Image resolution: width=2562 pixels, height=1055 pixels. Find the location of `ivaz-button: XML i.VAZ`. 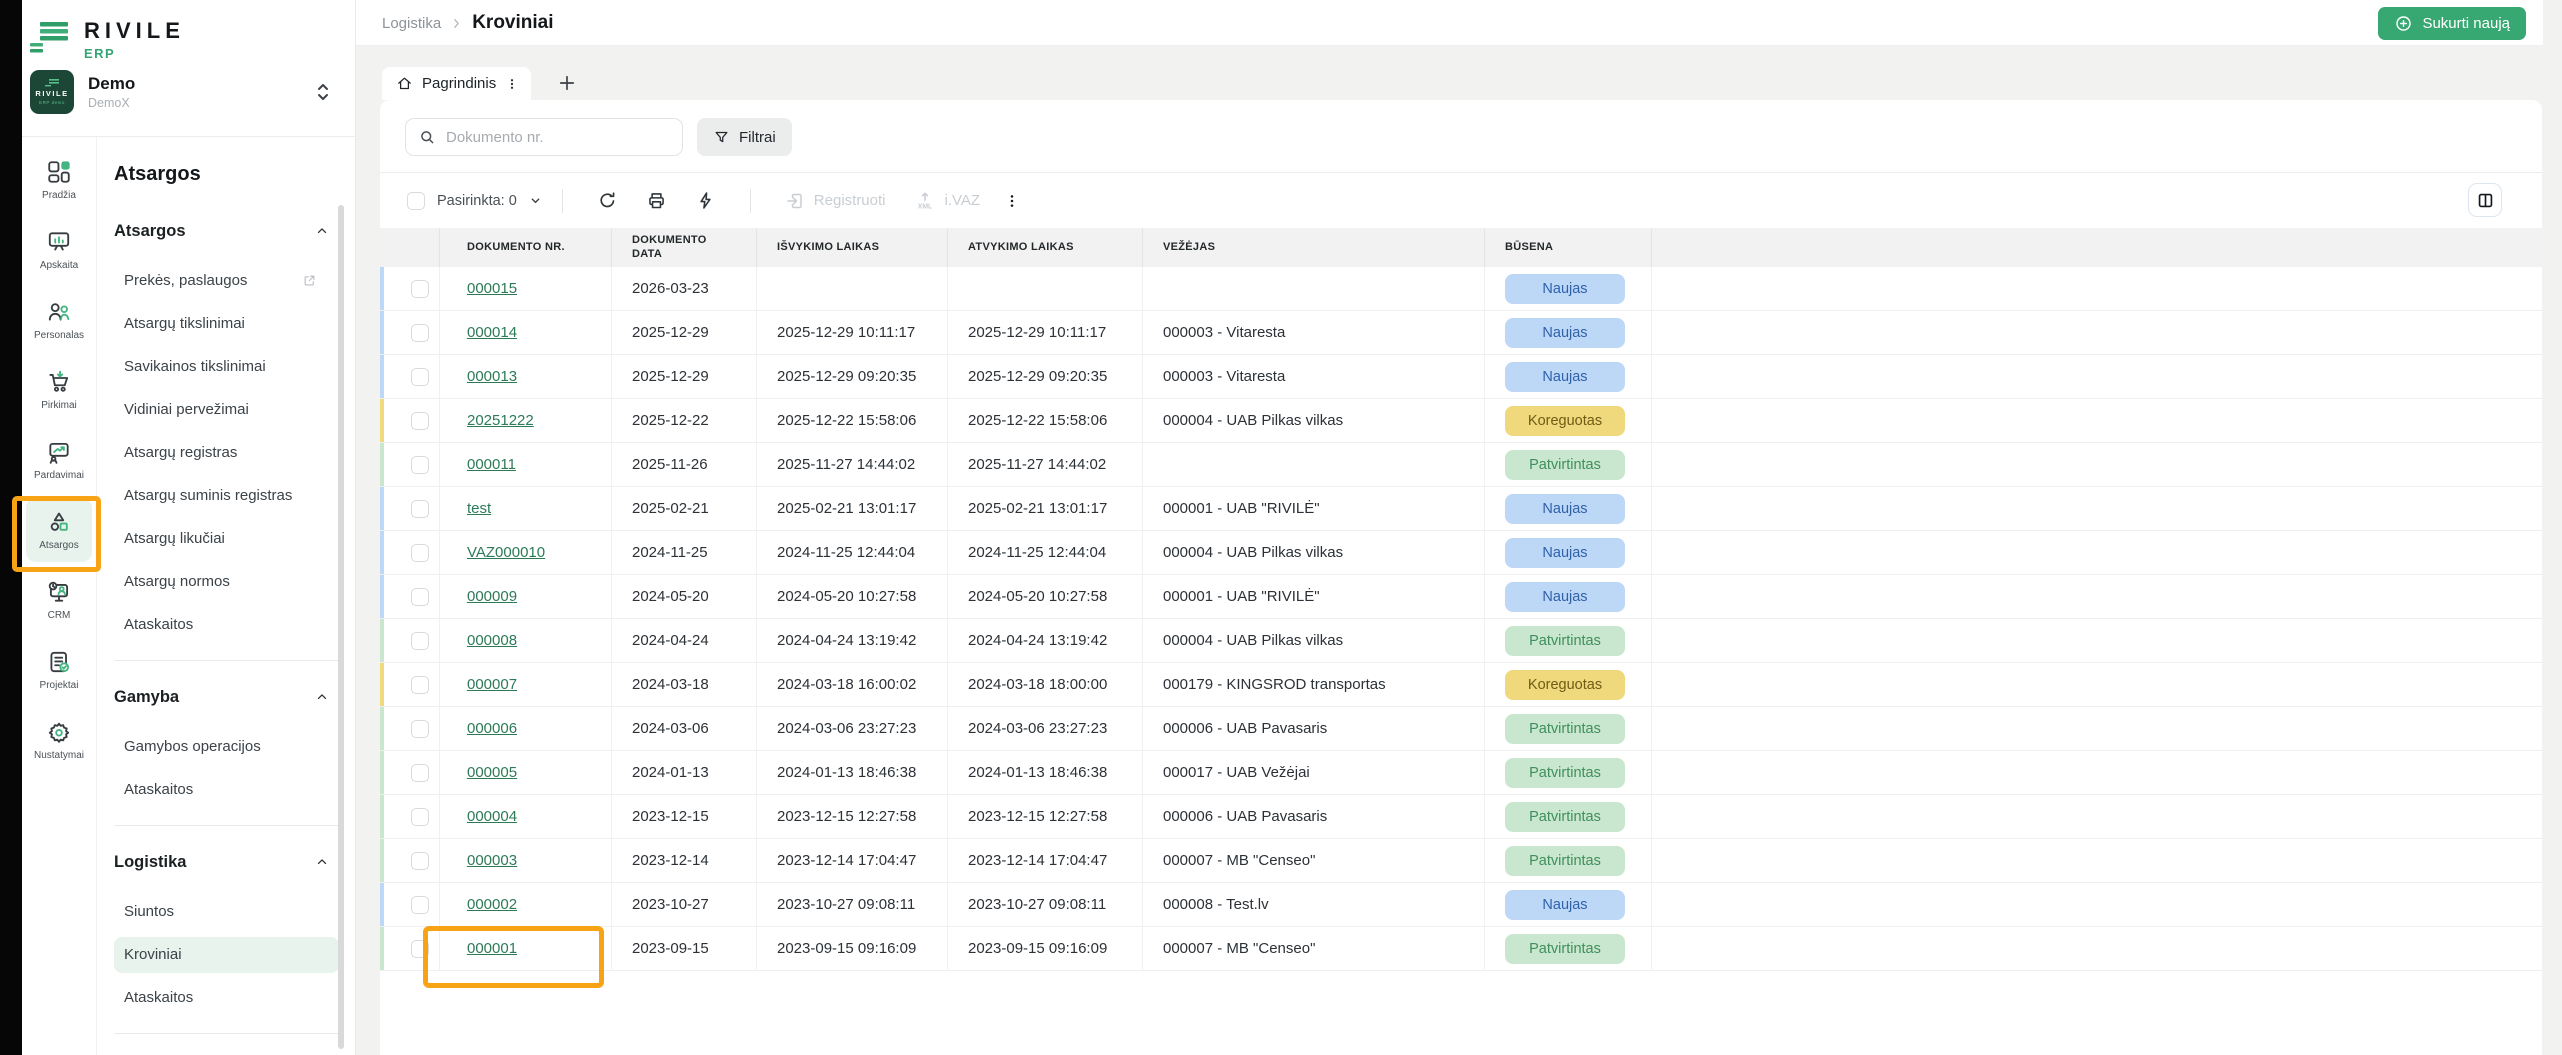

ivaz-button: XML i.VAZ is located at coordinates (947, 201).